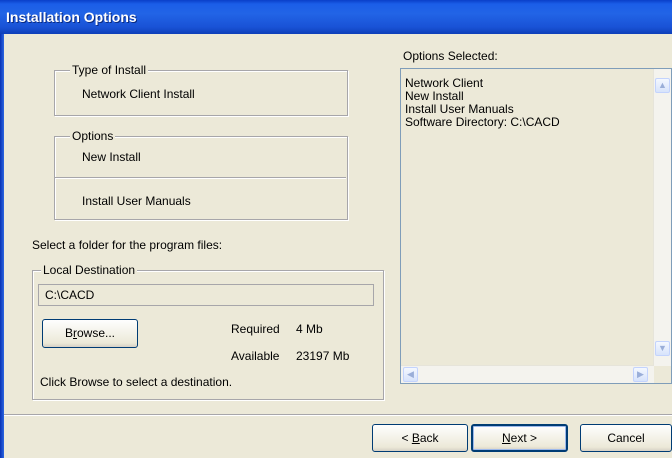  I want to click on footer-divider, so click(338, 415).